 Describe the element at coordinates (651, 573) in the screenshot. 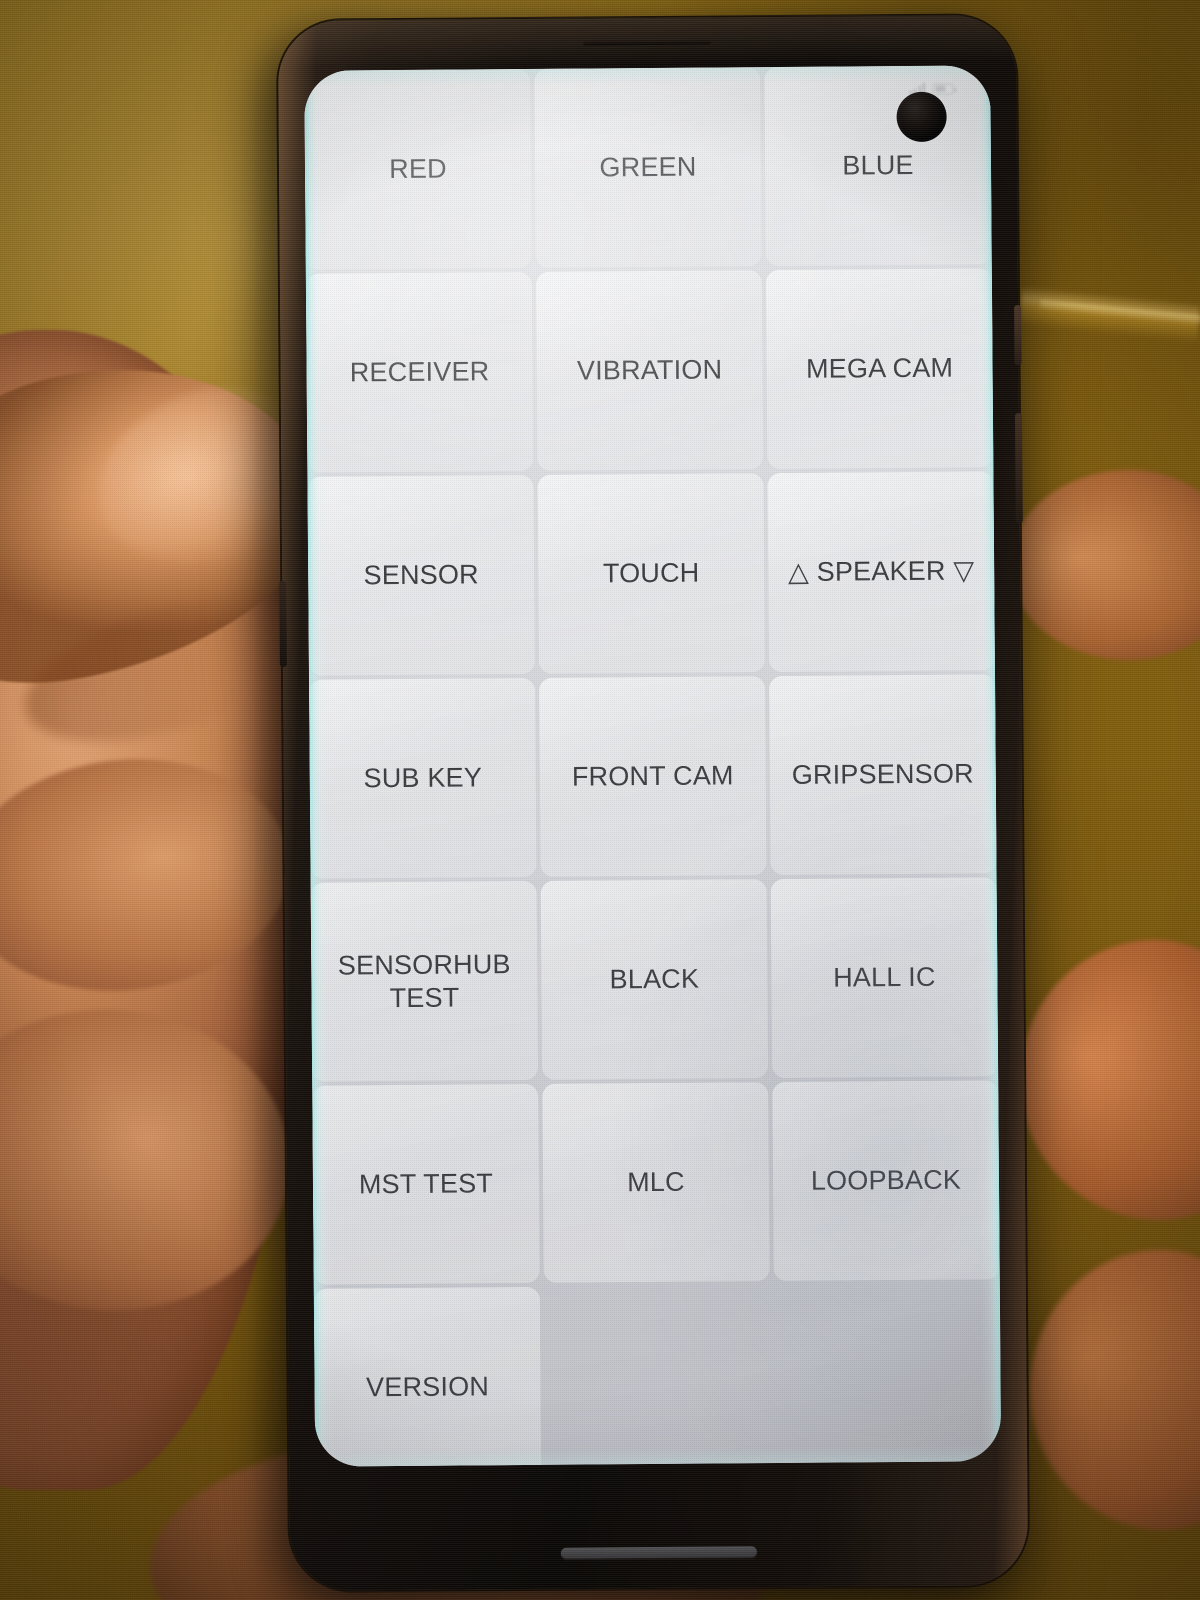

I see `test-button-touch: TOUCH` at that location.